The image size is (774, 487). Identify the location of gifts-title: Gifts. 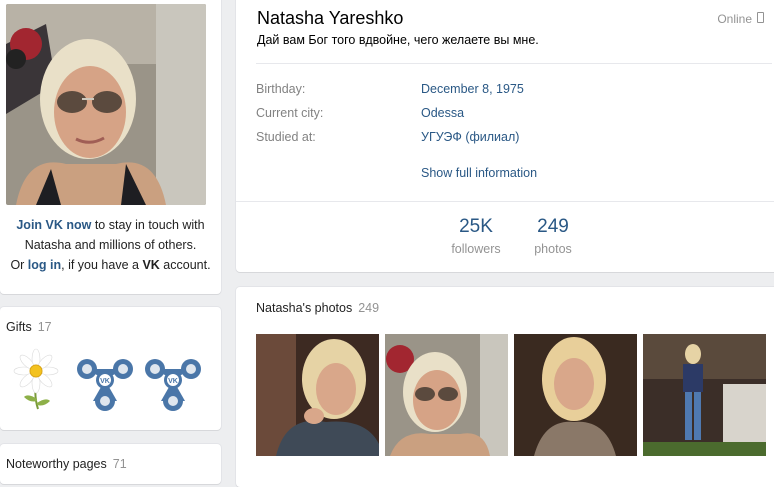
(19, 327).